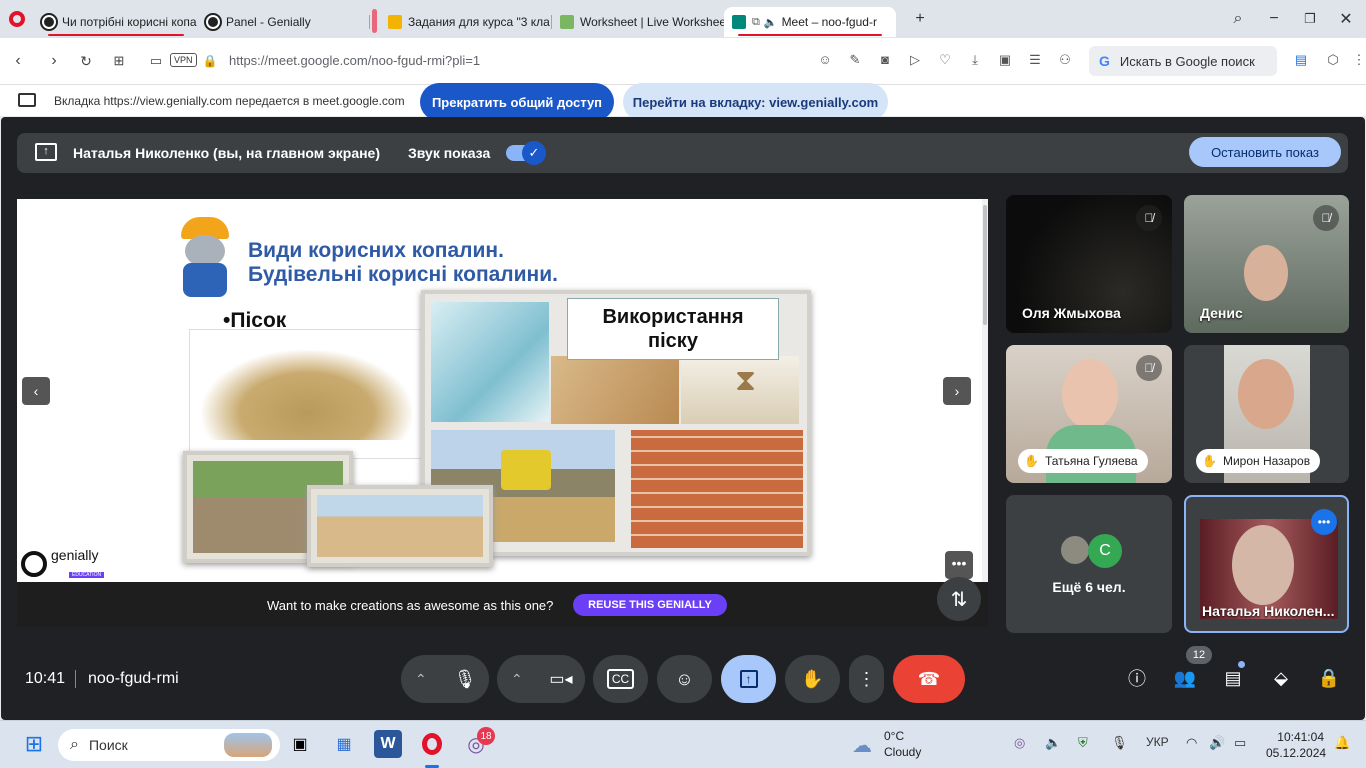  What do you see at coordinates (1240, 743) in the screenshot?
I see `battery-icon: ▭` at bounding box center [1240, 743].